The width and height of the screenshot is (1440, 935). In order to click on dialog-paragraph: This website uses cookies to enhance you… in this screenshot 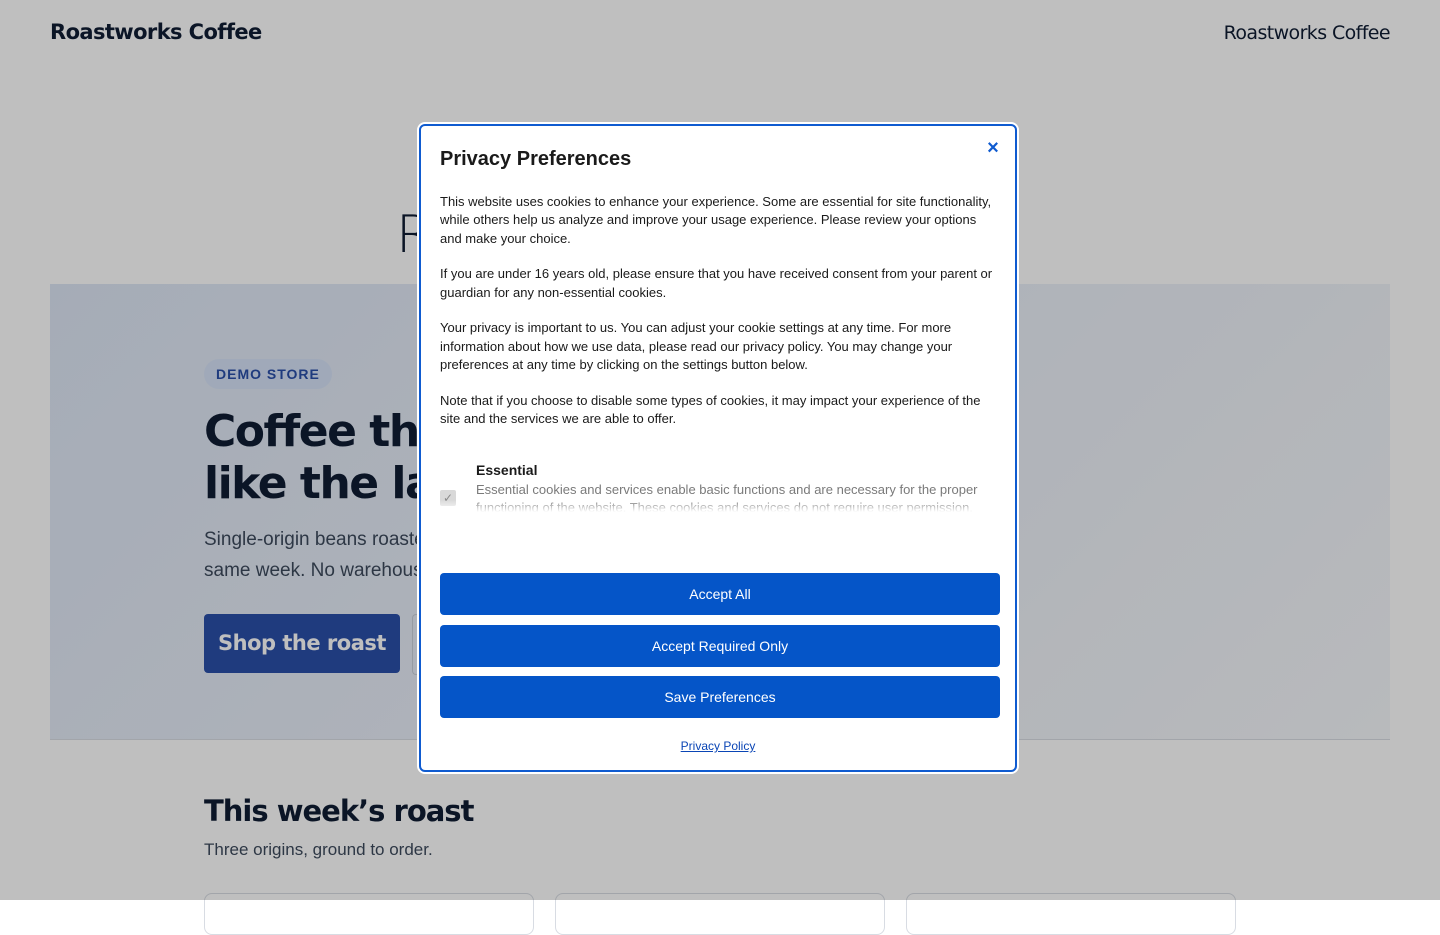, I will do `click(716, 220)`.